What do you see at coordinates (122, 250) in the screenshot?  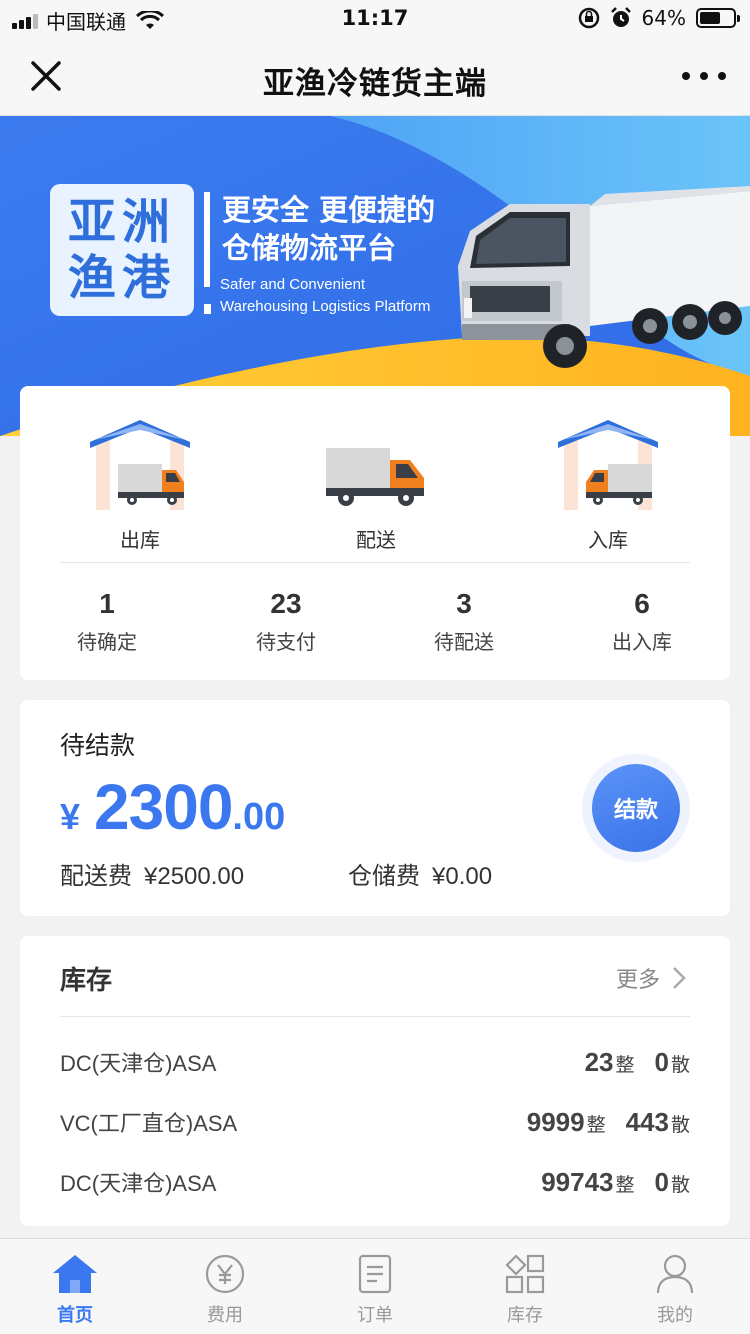 I see `brand-logo: 亚洲 渔港` at bounding box center [122, 250].